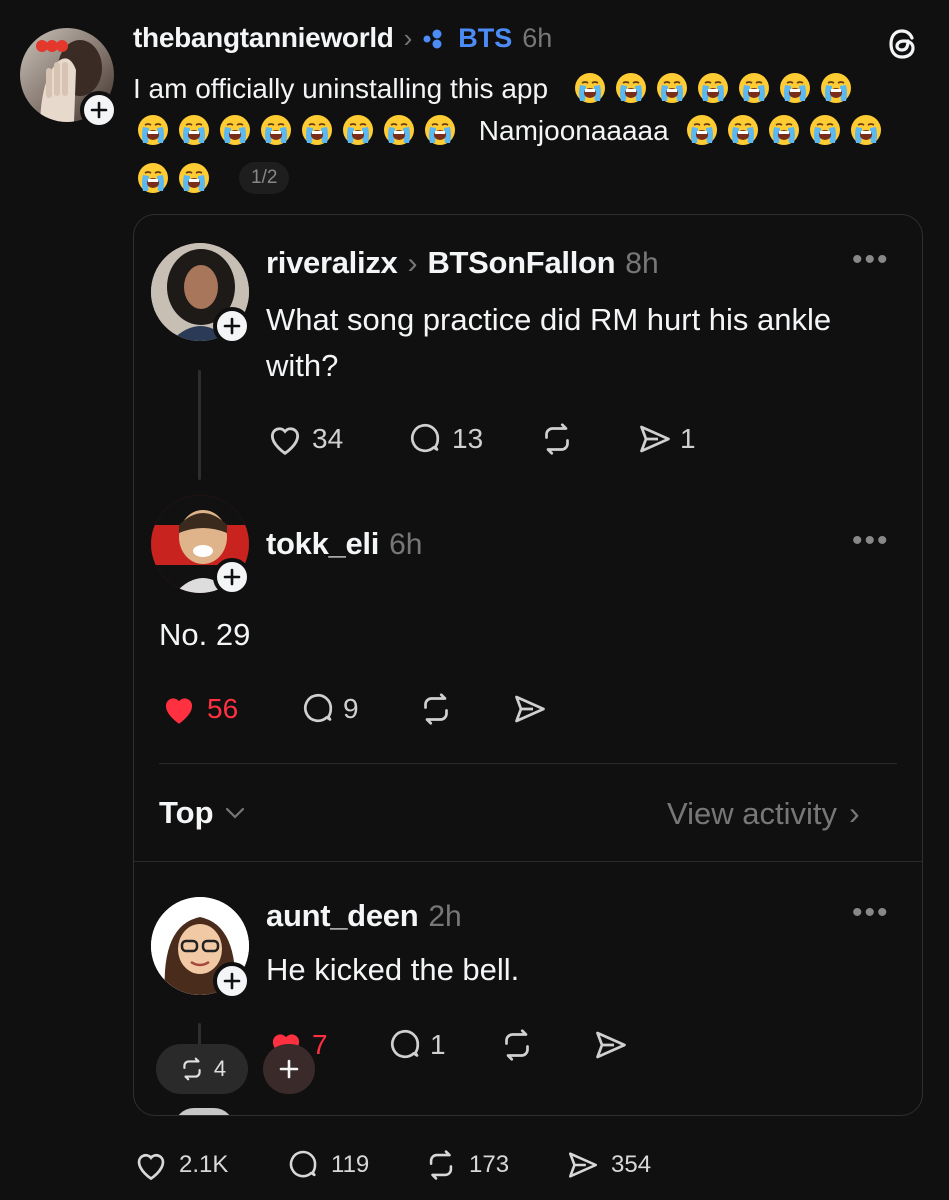 The image size is (949, 1200). I want to click on share-button: 1, so click(666, 439).